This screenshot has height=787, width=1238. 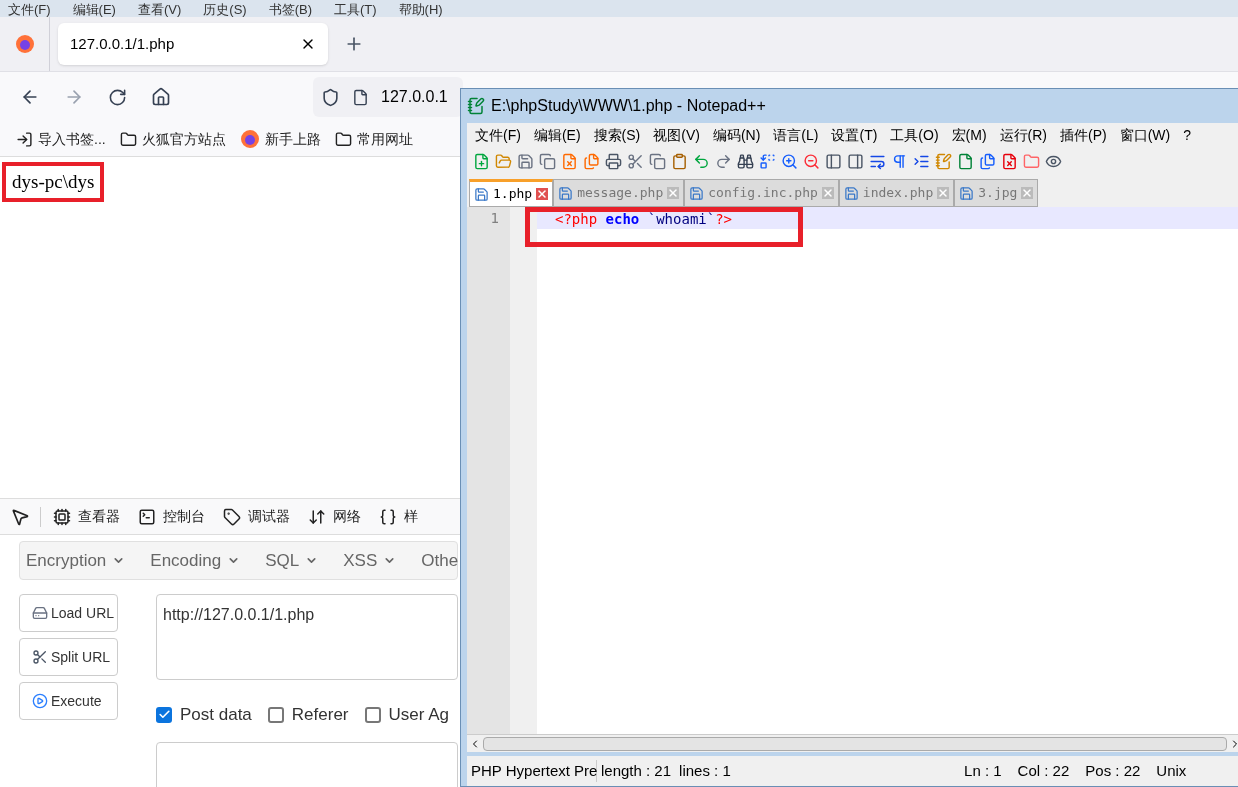 I want to click on devtools-tab: 调试器, so click(x=256, y=516).